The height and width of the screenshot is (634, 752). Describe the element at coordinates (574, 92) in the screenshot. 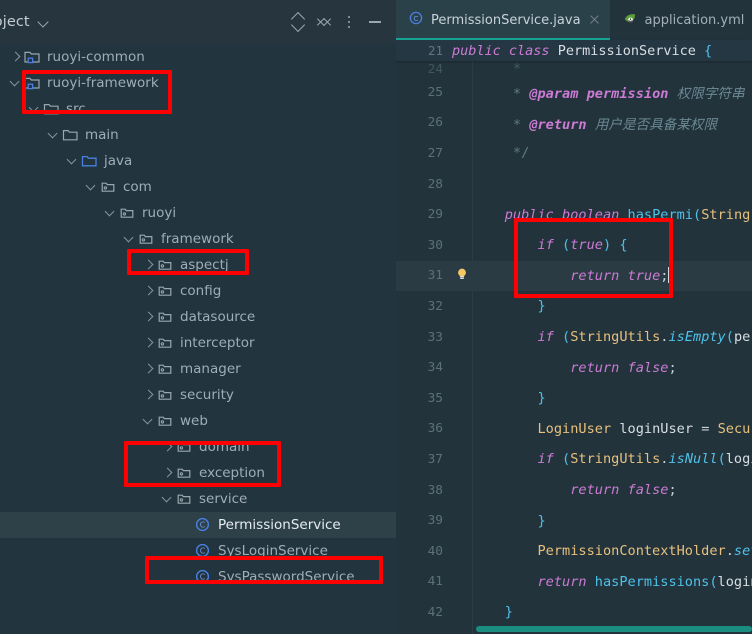

I see `code-line-25: 25 * @param permission 权限字符串` at that location.